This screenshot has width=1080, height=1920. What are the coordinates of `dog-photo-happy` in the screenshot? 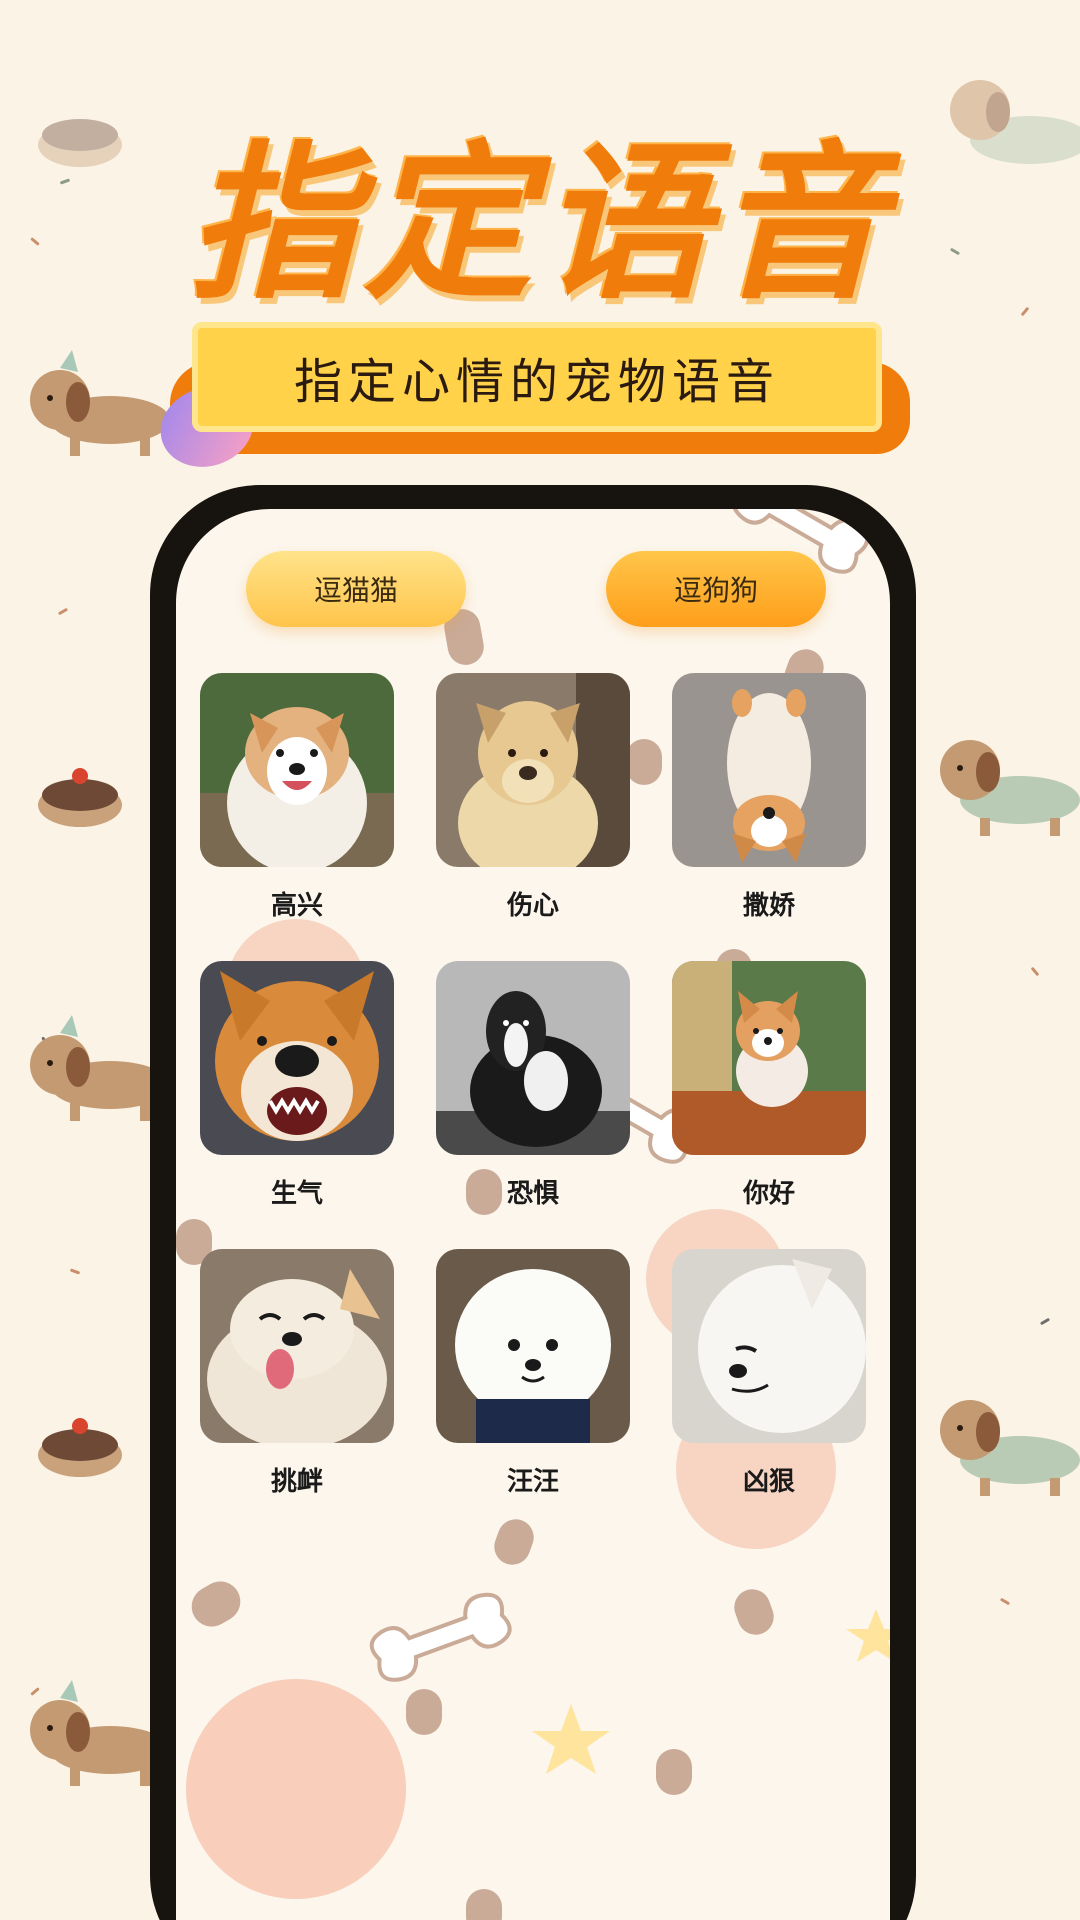 It's located at (297, 770).